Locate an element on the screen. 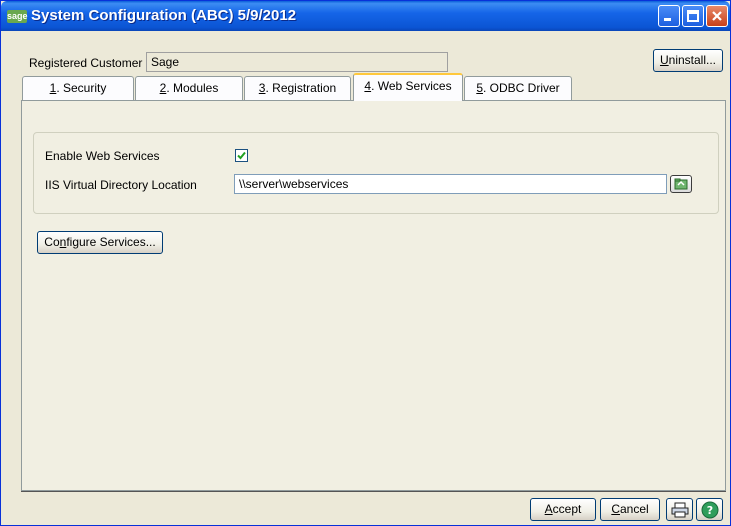  tab-registration: 3. Registration is located at coordinates (297, 88).